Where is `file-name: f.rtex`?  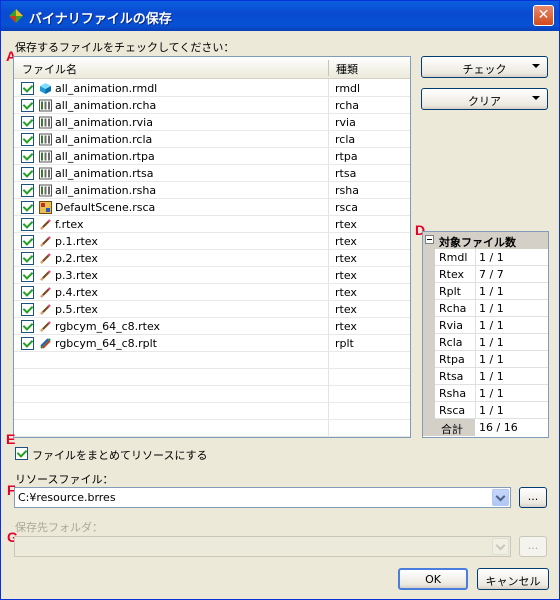 file-name: f.rtex is located at coordinates (69, 224).